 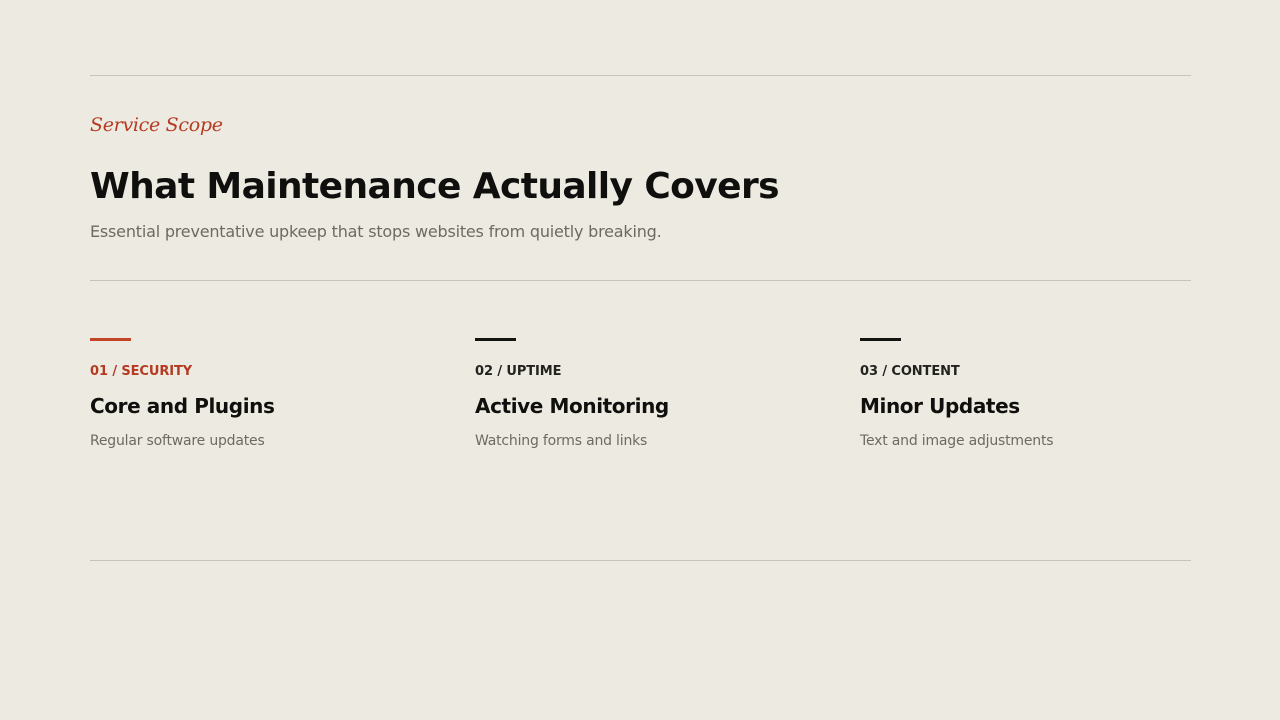 I want to click on card-heading: Active Monitoring, so click(x=572, y=406).